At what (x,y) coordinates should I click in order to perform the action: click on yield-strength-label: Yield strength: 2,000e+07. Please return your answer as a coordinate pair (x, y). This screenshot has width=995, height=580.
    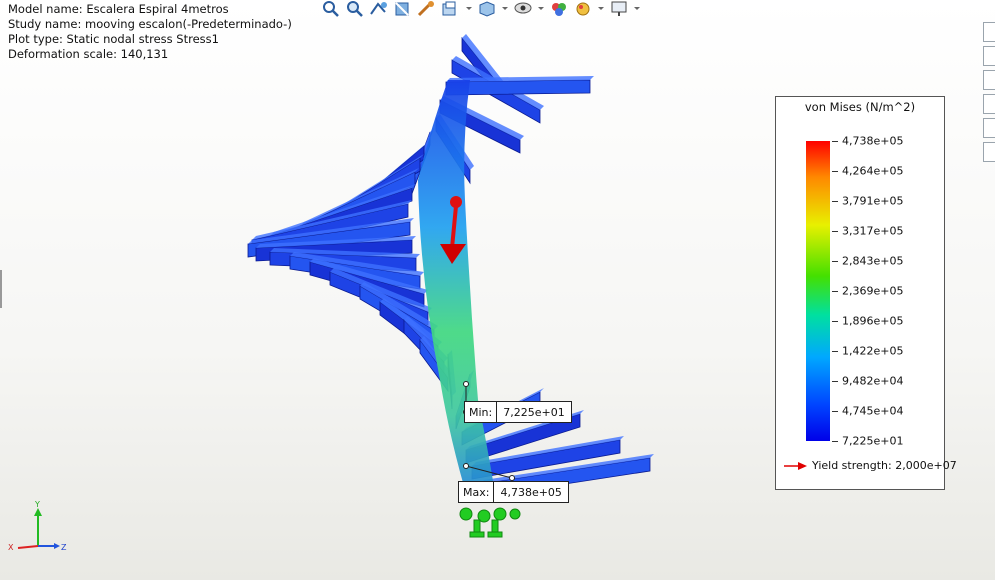
    Looking at the image, I should click on (884, 465).